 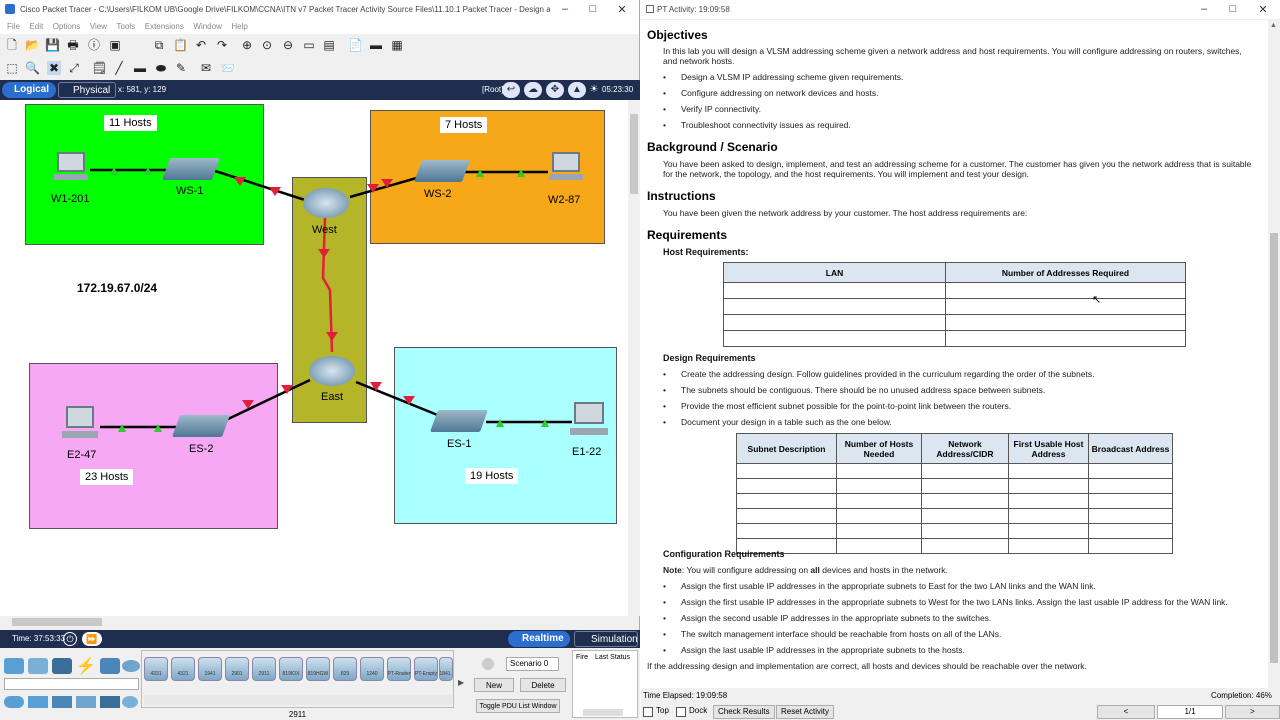 What do you see at coordinates (94, 45) in the screenshot?
I see `info-icon: ⓘ` at bounding box center [94, 45].